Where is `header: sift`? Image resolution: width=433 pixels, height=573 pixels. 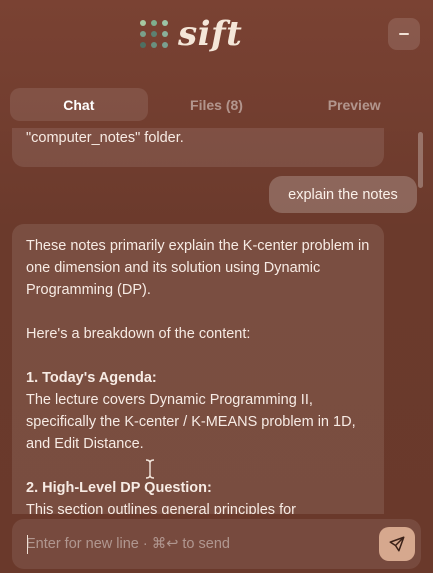
header: sift is located at coordinates (216, 40).